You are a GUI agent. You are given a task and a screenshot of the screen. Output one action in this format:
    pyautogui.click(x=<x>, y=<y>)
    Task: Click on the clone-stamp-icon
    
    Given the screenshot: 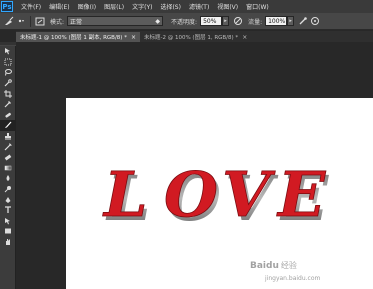 What is the action you would take?
    pyautogui.click(x=8, y=136)
    